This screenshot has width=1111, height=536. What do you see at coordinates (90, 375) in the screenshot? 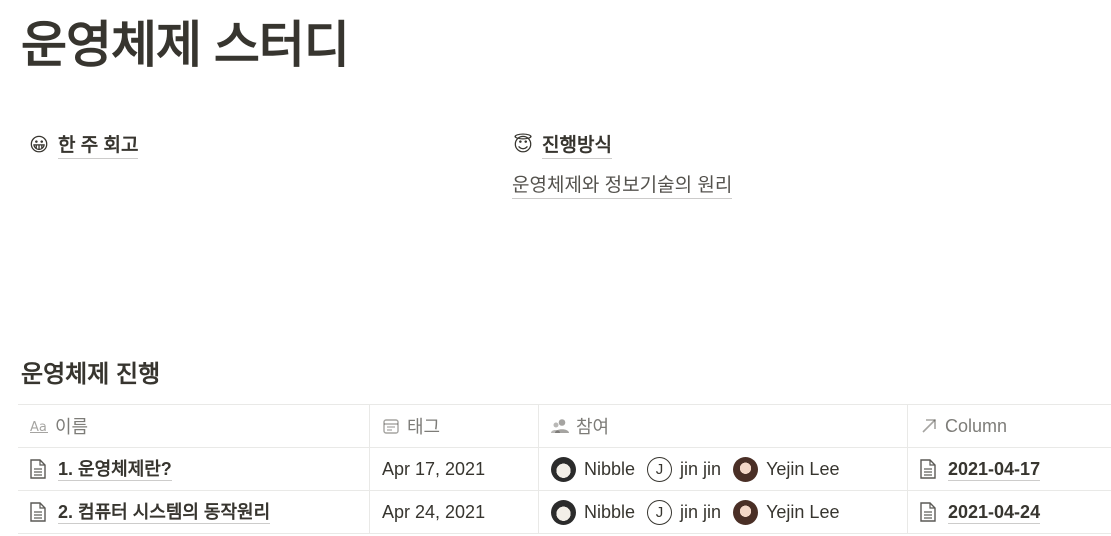
I see `database-title: 운영체제 진행` at bounding box center [90, 375].